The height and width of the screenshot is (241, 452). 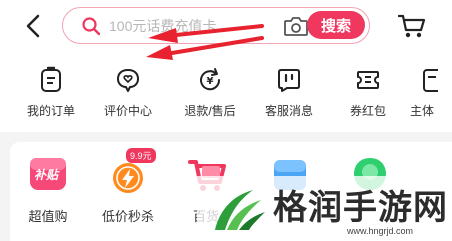 I want to click on watermark-url: www.hngrjd.com, so click(x=380, y=231).